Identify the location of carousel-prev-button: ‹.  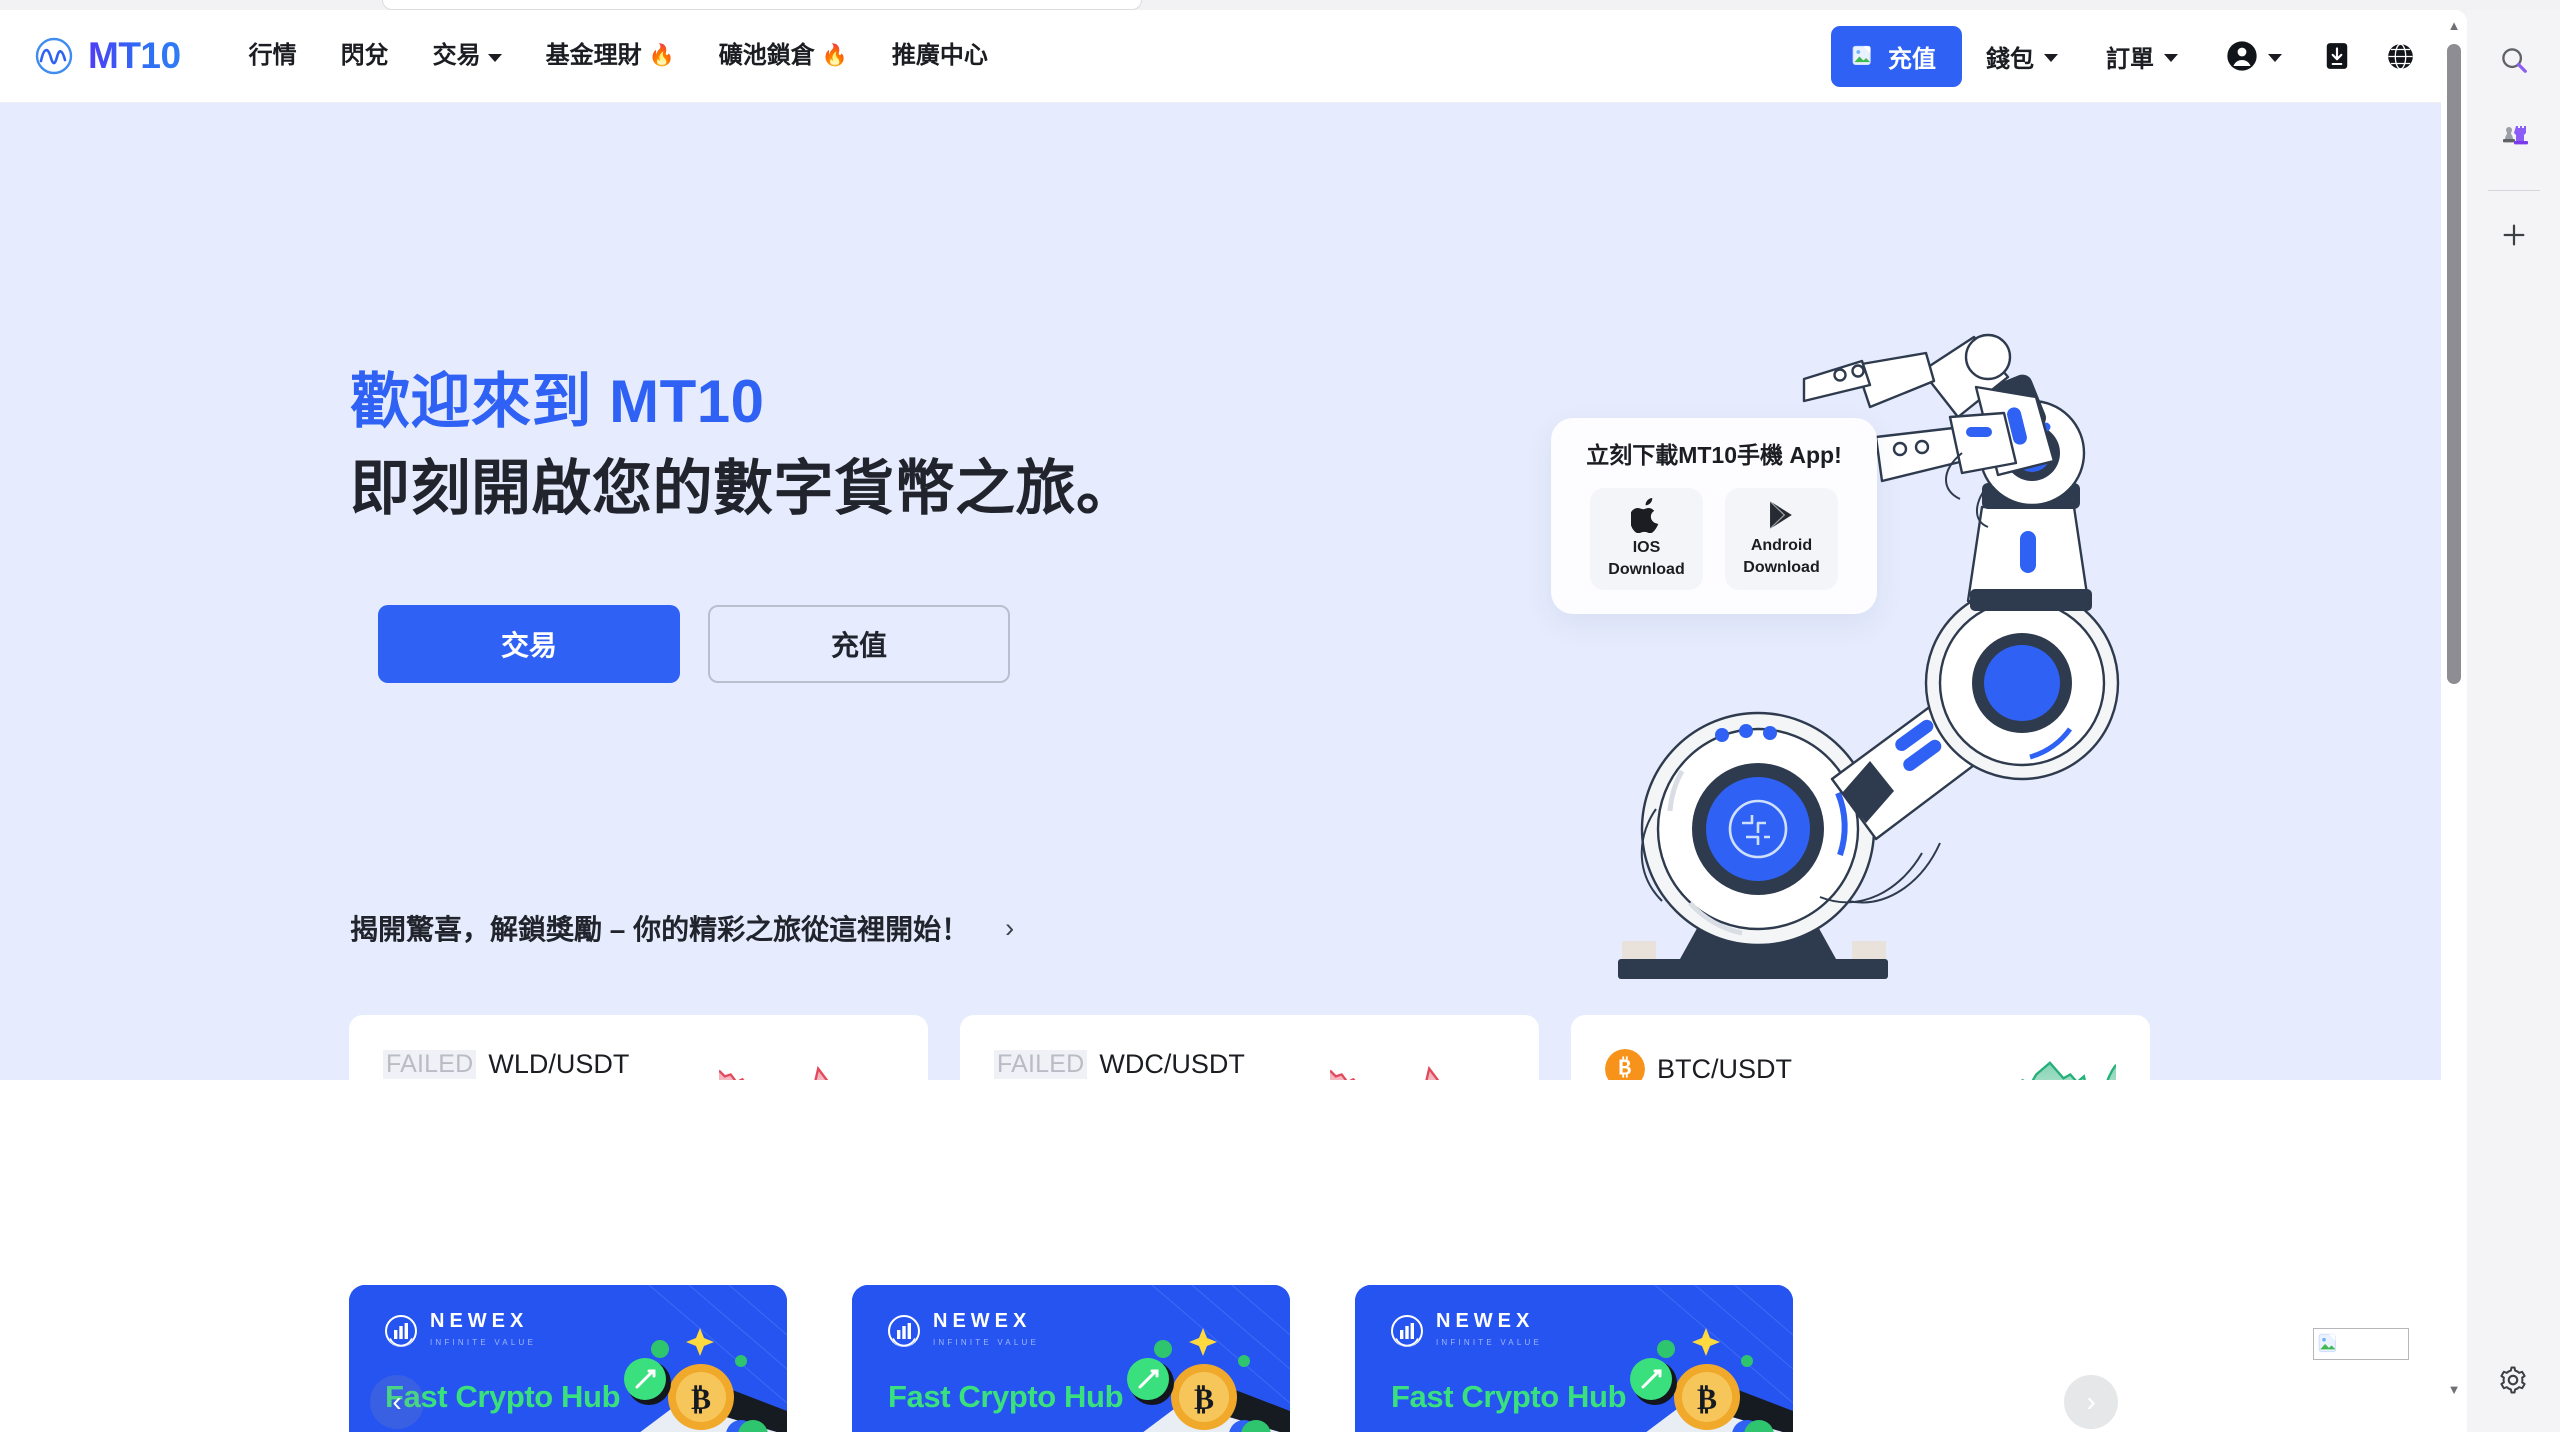
(397, 1402).